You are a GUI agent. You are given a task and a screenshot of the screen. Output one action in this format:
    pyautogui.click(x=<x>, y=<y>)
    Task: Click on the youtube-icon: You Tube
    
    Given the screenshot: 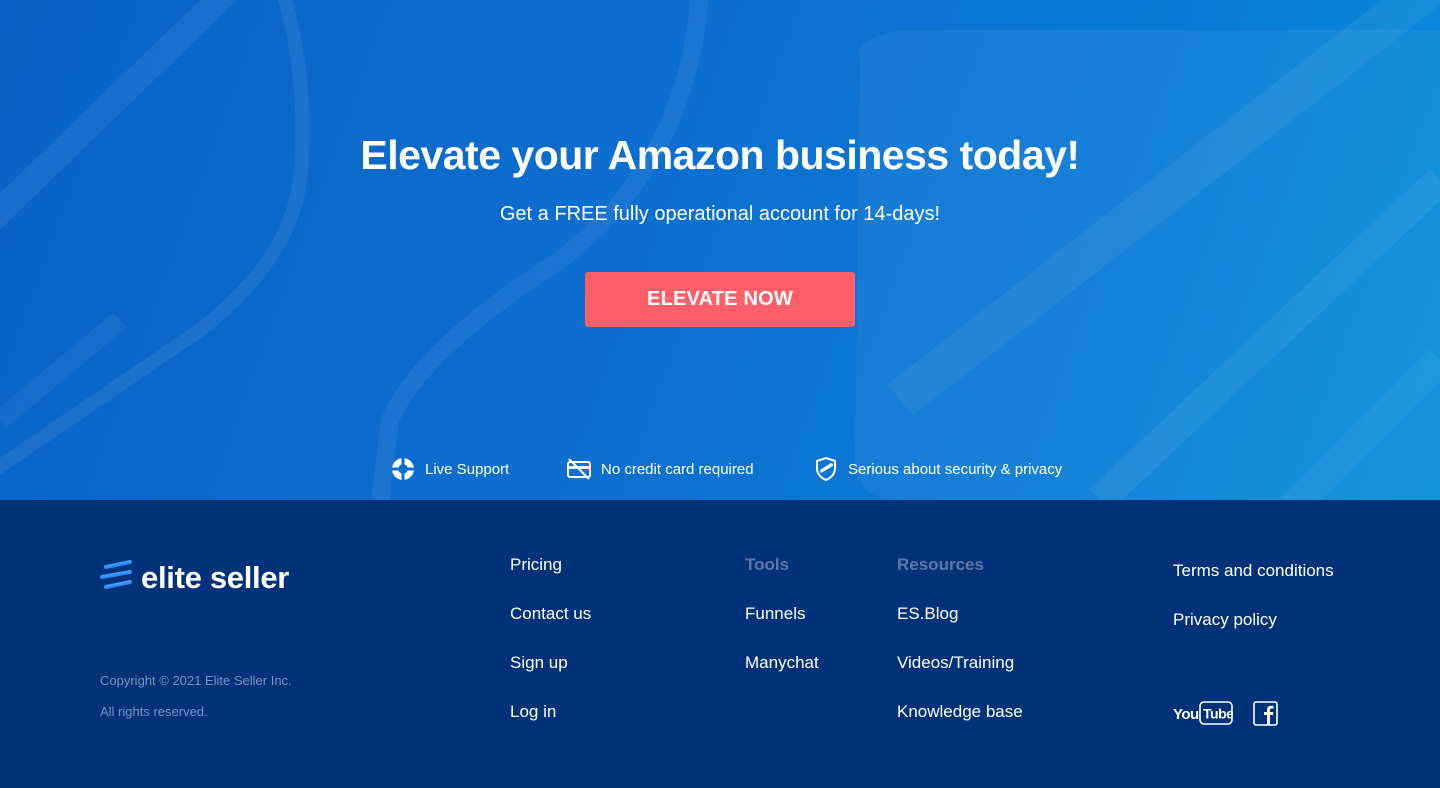 What is the action you would take?
    pyautogui.click(x=1203, y=713)
    